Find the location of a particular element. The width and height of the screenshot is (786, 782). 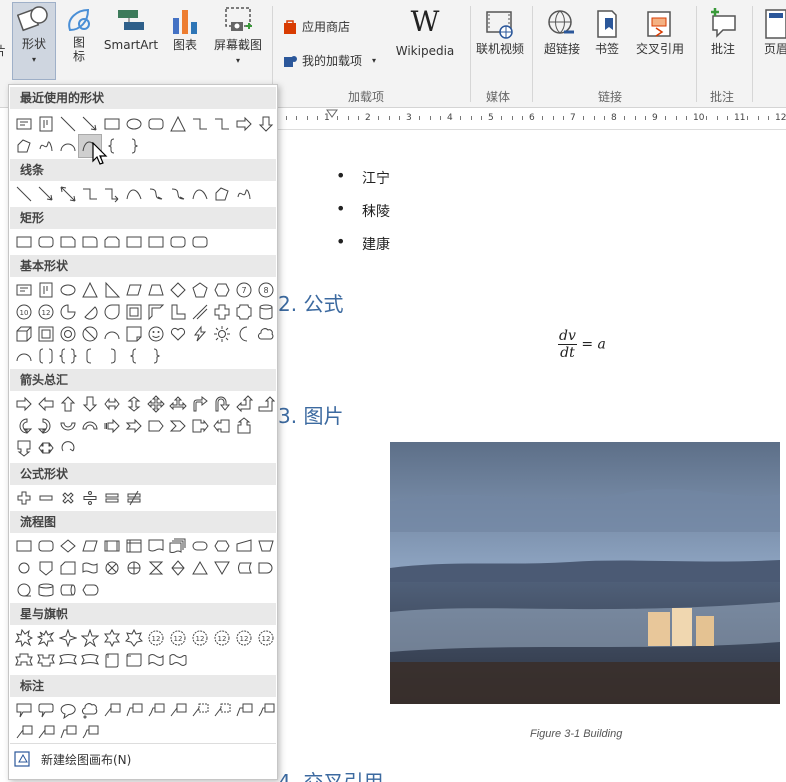

list-item: 江宁 is located at coordinates (363, 177).